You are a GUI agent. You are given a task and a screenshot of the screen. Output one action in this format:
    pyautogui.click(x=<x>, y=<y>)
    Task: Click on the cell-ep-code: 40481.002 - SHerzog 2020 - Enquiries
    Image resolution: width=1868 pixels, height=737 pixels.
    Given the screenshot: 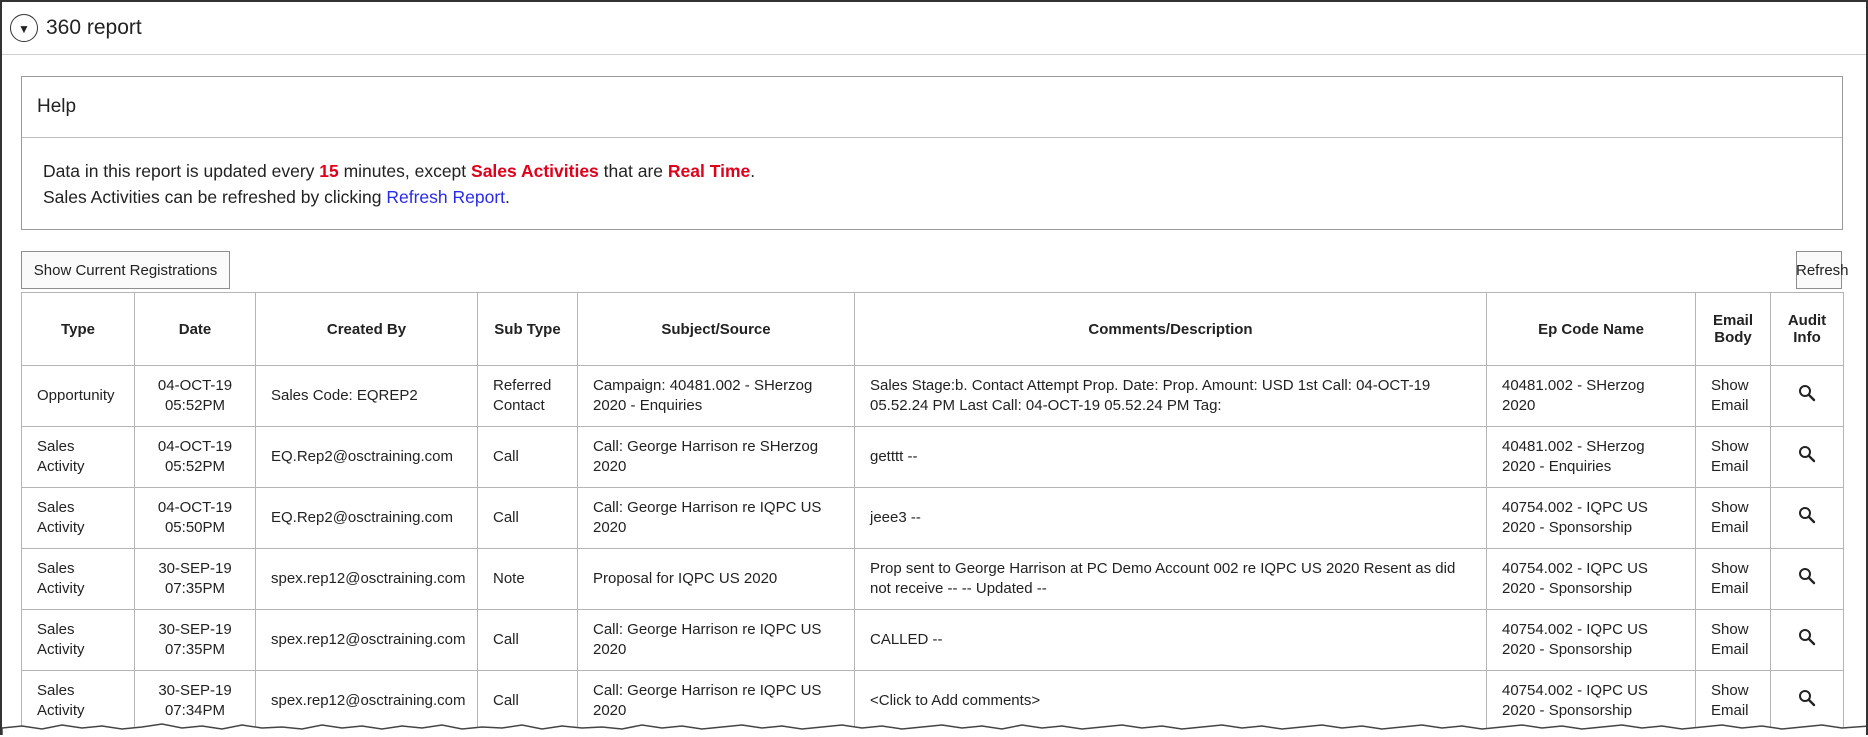 What is the action you would take?
    pyautogui.click(x=1591, y=457)
    